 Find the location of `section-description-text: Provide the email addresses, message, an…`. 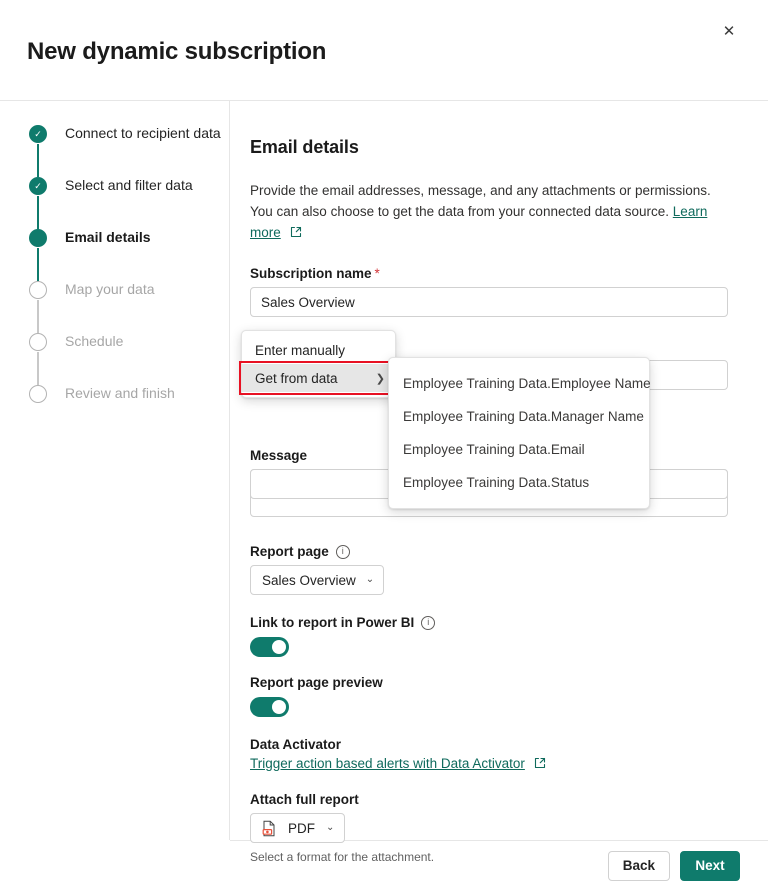

section-description-text: Provide the email addresses, message, an… is located at coordinates (480, 201).